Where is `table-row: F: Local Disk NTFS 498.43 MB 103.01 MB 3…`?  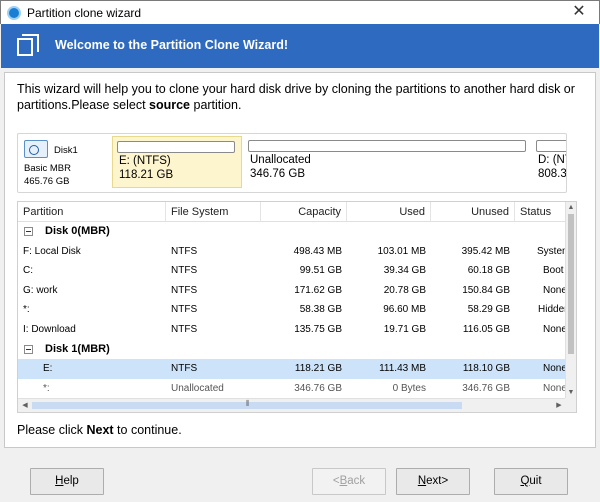 table-row: F: Local Disk NTFS 498.43 MB 103.01 MB 3… is located at coordinates (292, 252).